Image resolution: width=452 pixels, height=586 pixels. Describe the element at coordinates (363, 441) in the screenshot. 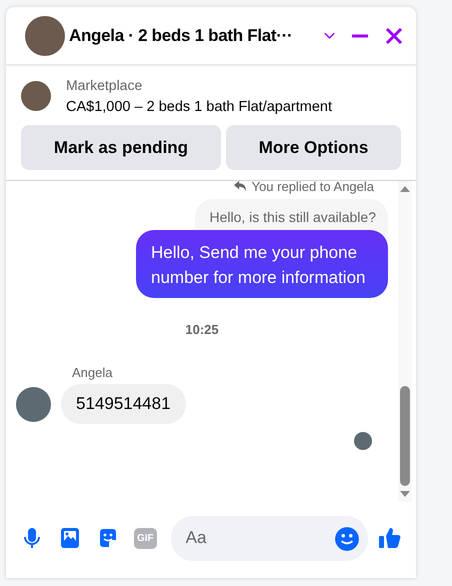

I see `seen-avatar-placeholder` at that location.